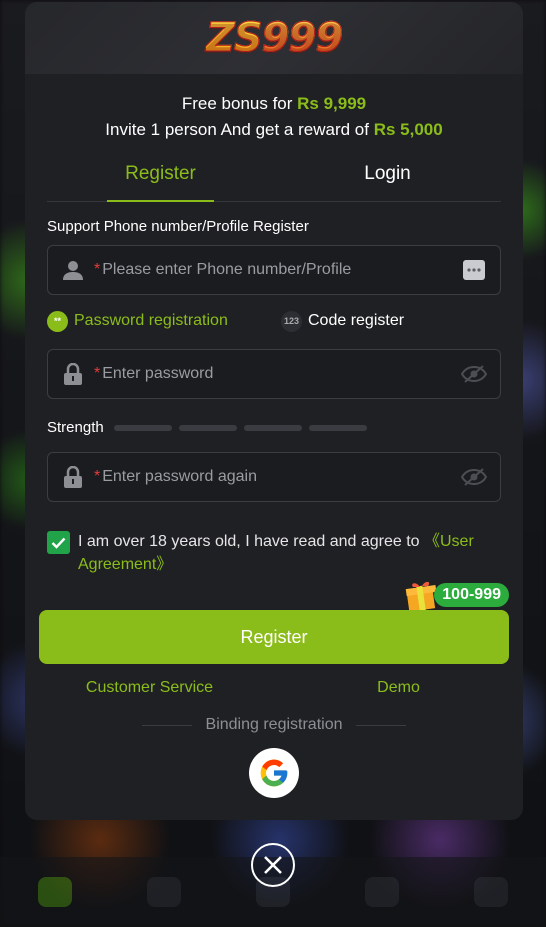 This screenshot has width=546, height=927. What do you see at coordinates (281, 477) in the screenshot?
I see `password-confirm-input` at bounding box center [281, 477].